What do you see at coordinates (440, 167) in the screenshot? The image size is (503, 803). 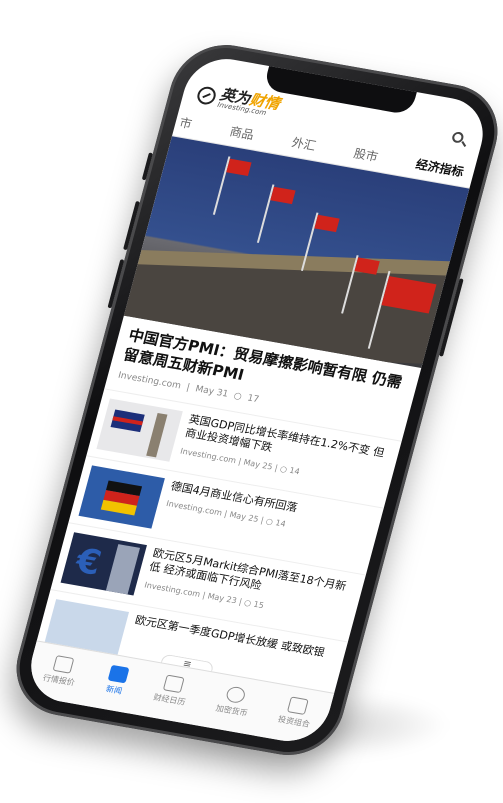 I see `tab-economic-indicators: 经济指标` at bounding box center [440, 167].